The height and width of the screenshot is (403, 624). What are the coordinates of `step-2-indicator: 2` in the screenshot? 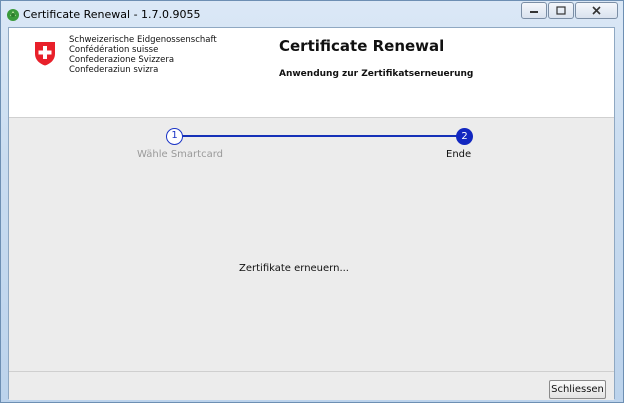 It's located at (464, 136).